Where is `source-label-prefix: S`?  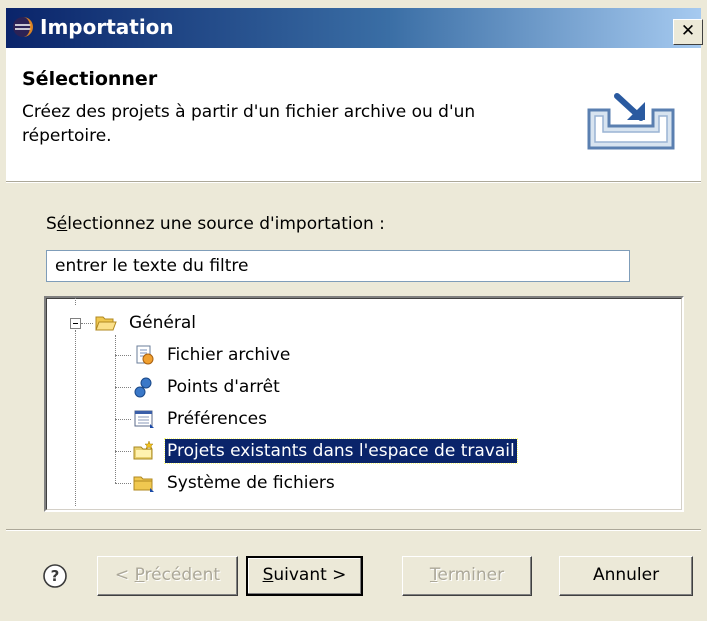
source-label-prefix: S is located at coordinates (51, 224).